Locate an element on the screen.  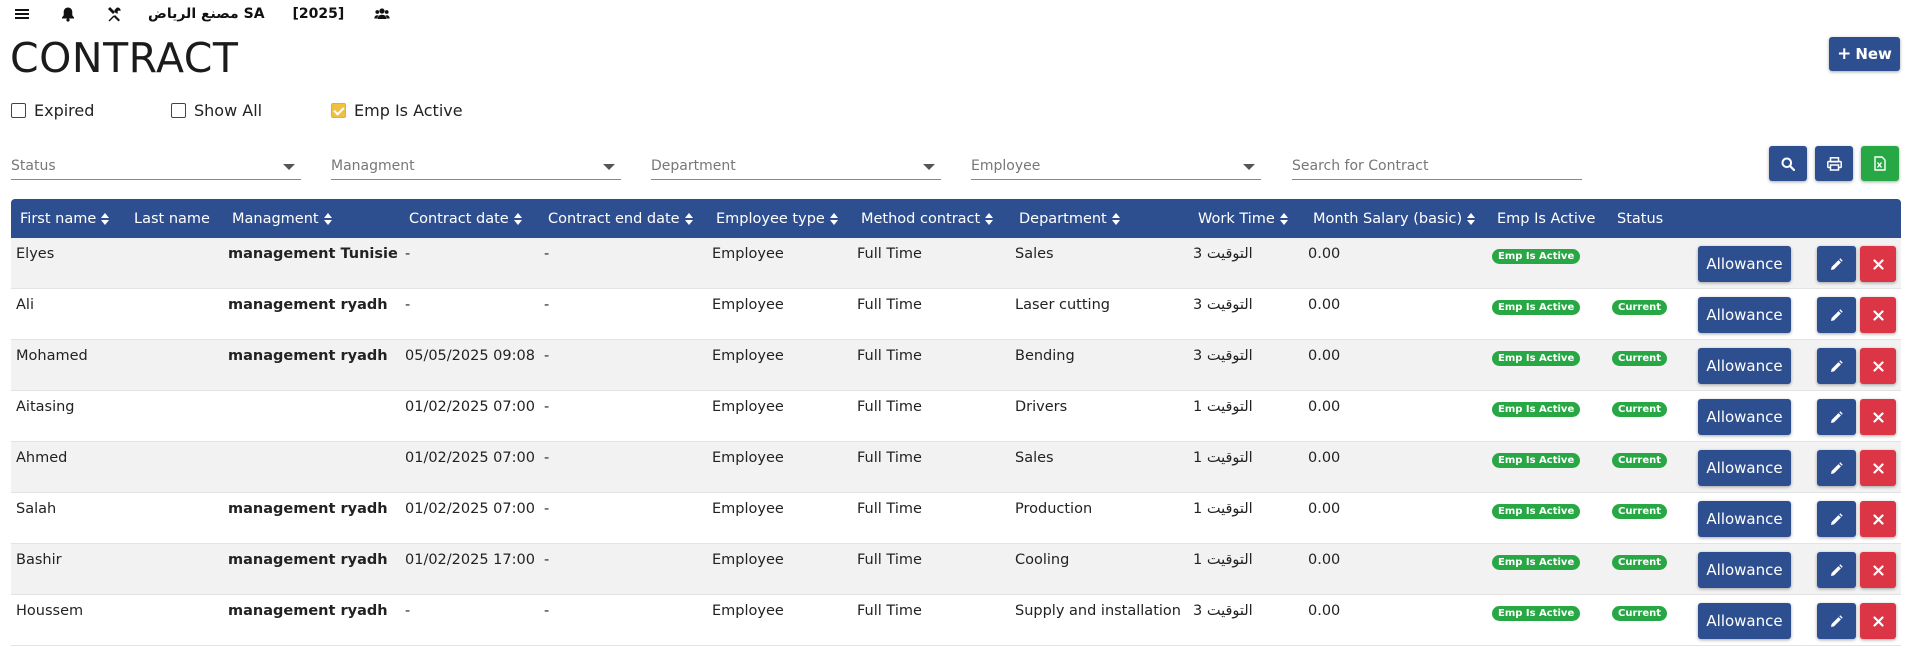
managment-select: Managment is located at coordinates (476, 166).